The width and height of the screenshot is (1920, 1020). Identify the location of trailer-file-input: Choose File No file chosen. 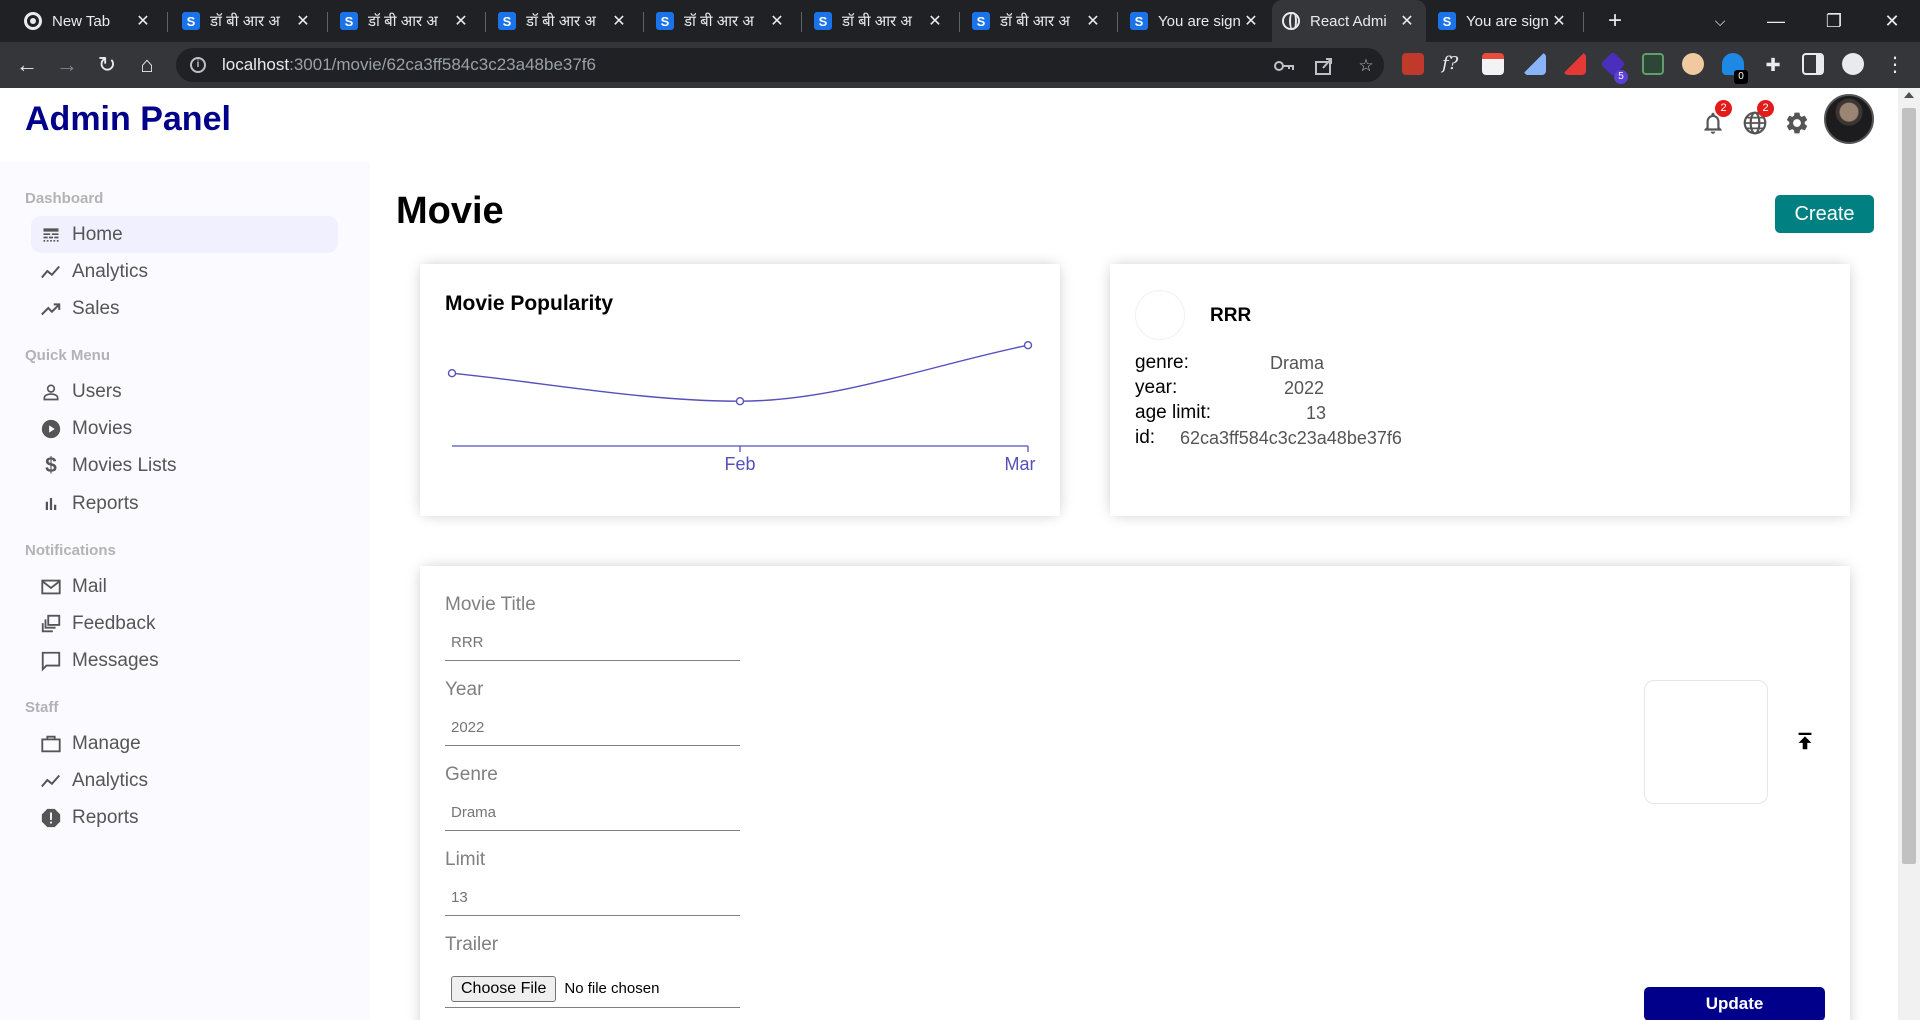
(592, 989).